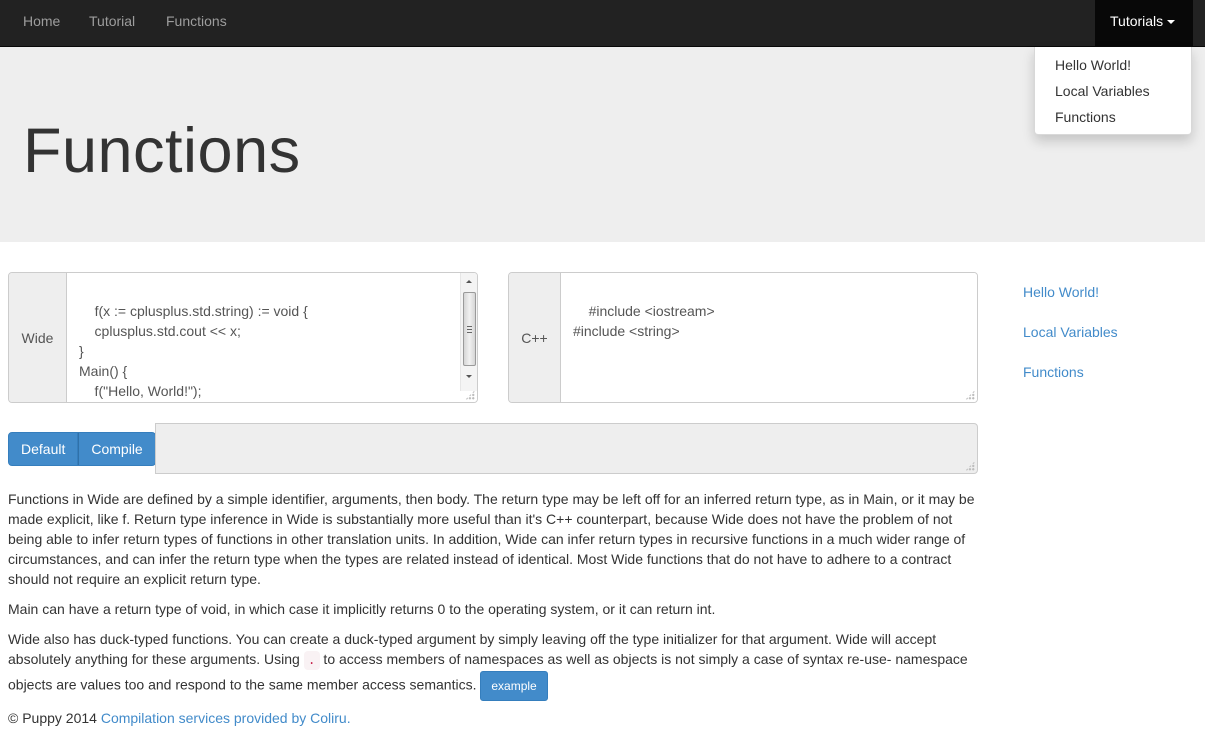 Image resolution: width=1205 pixels, height=743 pixels. What do you see at coordinates (117, 449) in the screenshot?
I see `compile-button: Compile` at bounding box center [117, 449].